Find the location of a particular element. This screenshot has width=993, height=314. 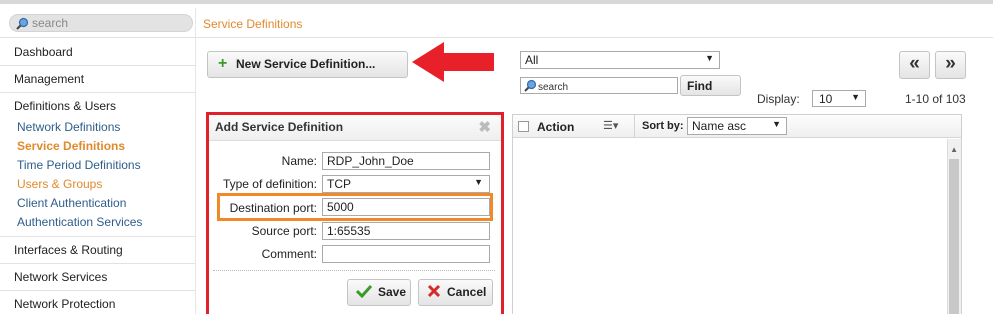

save-button: Save is located at coordinates (379, 292).